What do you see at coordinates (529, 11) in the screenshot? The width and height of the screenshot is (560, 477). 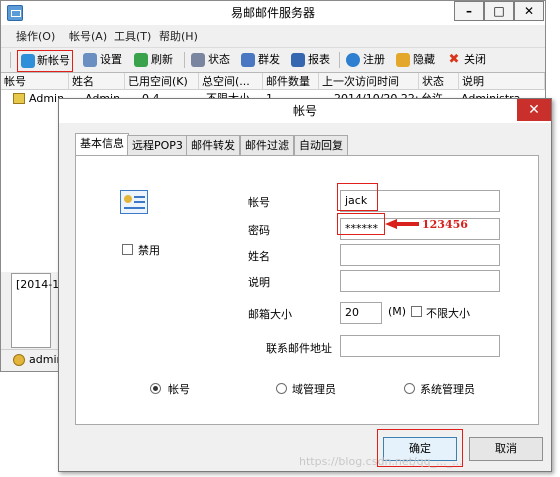 I see `close-icon: ✕` at bounding box center [529, 11].